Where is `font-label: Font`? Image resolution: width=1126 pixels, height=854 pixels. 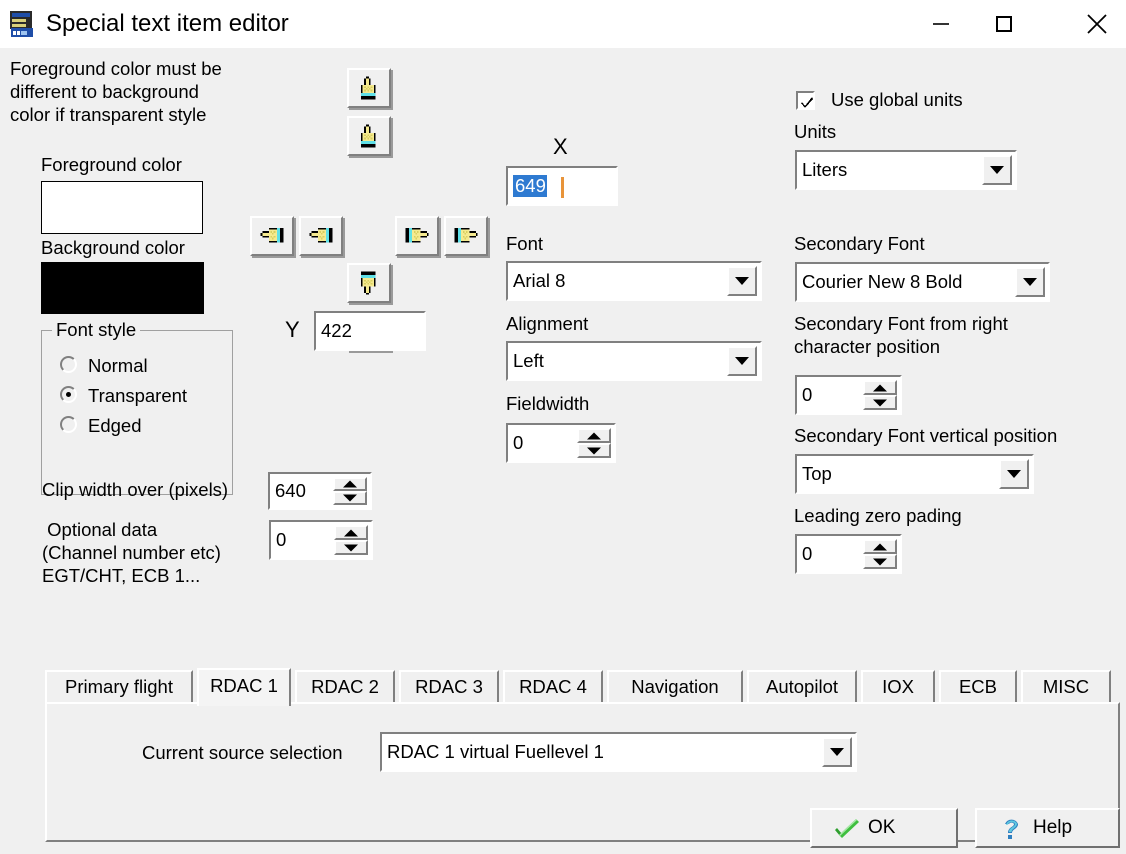 font-label: Font is located at coordinates (525, 243).